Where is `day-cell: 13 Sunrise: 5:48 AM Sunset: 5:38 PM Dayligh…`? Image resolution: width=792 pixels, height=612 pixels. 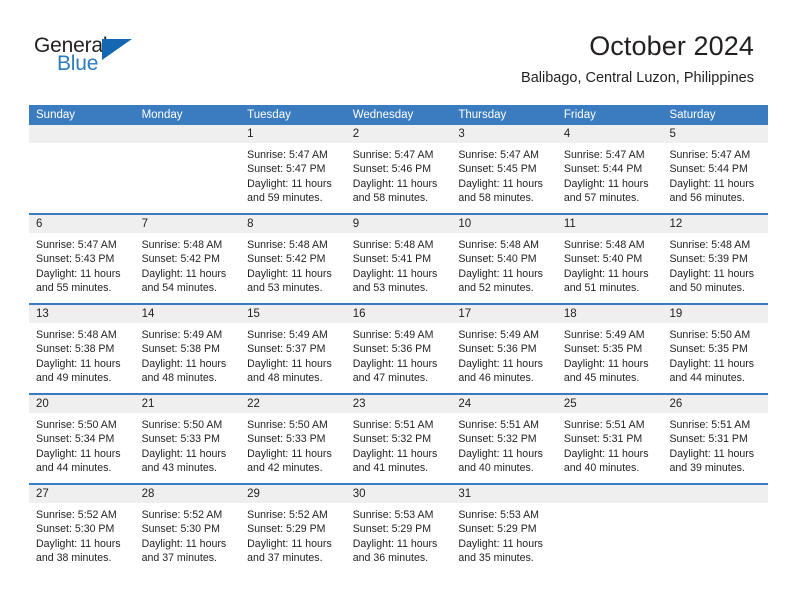 day-cell: 13 Sunrise: 5:48 AM Sunset: 5:38 PM Dayligh… is located at coordinates (82, 349).